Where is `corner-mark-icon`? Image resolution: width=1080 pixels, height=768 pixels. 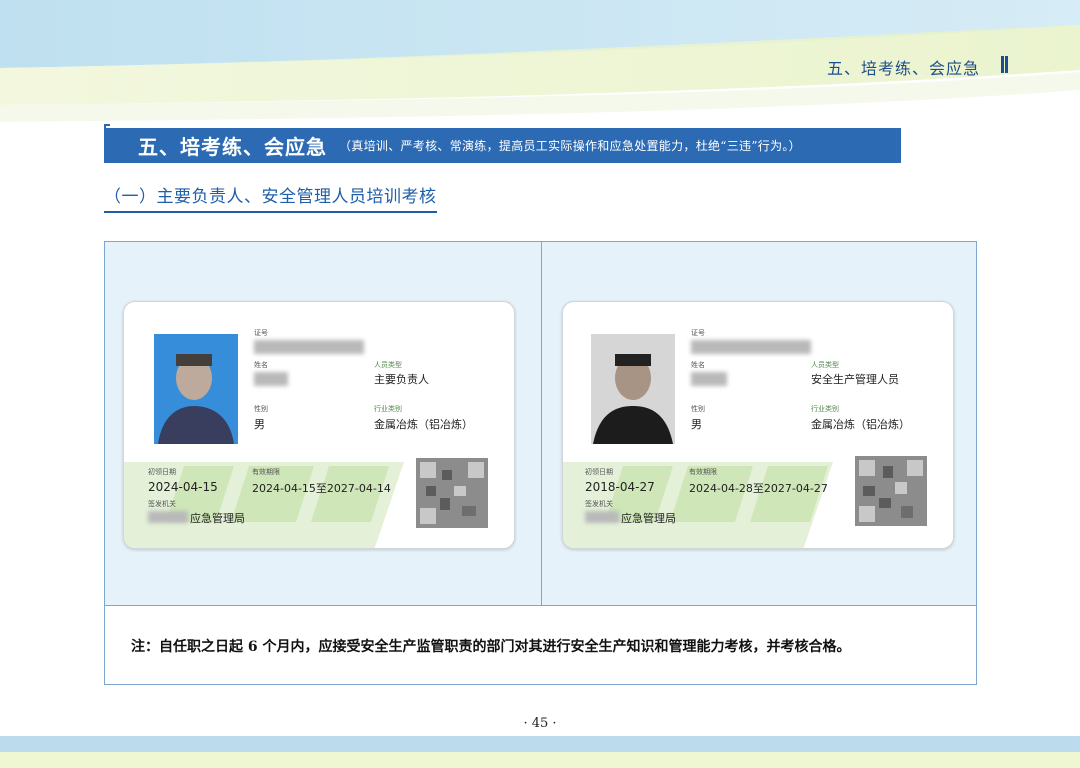
corner-mark-icon is located at coordinates (107, 127).